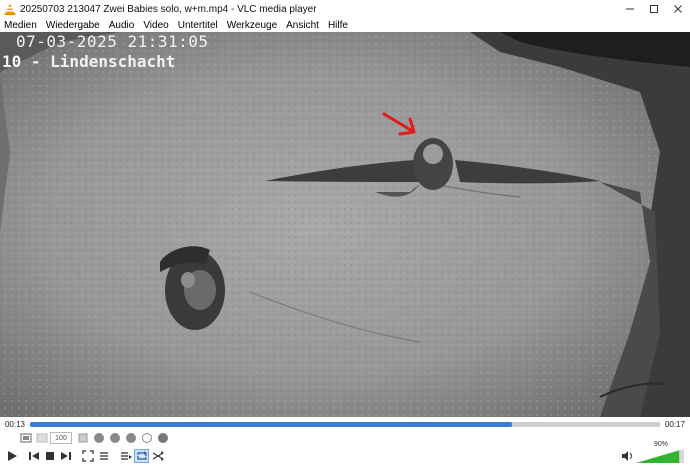 This screenshot has height=465, width=690. I want to click on elapsed-time: 00:13, so click(15, 424).